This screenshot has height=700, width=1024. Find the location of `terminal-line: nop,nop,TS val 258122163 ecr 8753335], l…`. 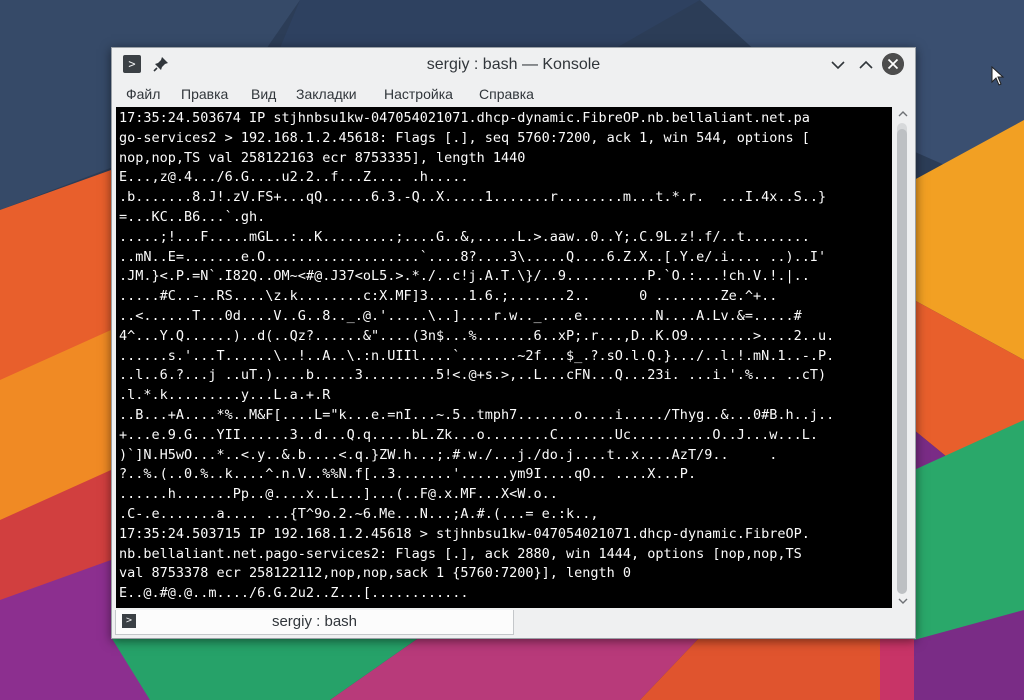

terminal-line: nop,nop,TS val 258122163 ecr 8753335], l… is located at coordinates (322, 157).